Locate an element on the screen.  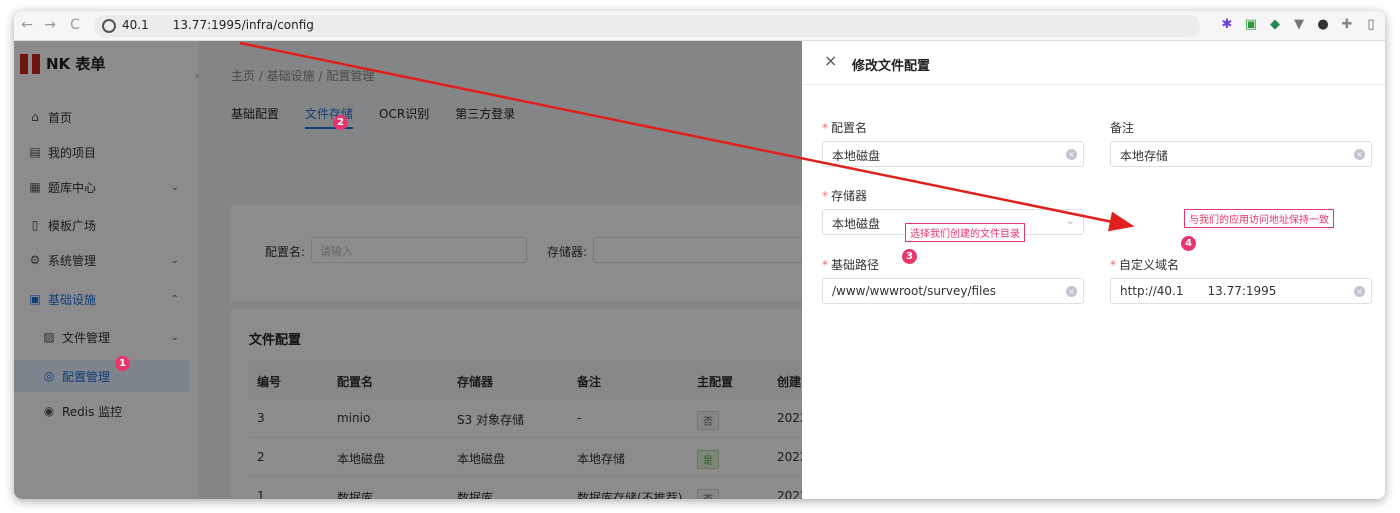
storage-label: * 存储器 is located at coordinates (845, 196).